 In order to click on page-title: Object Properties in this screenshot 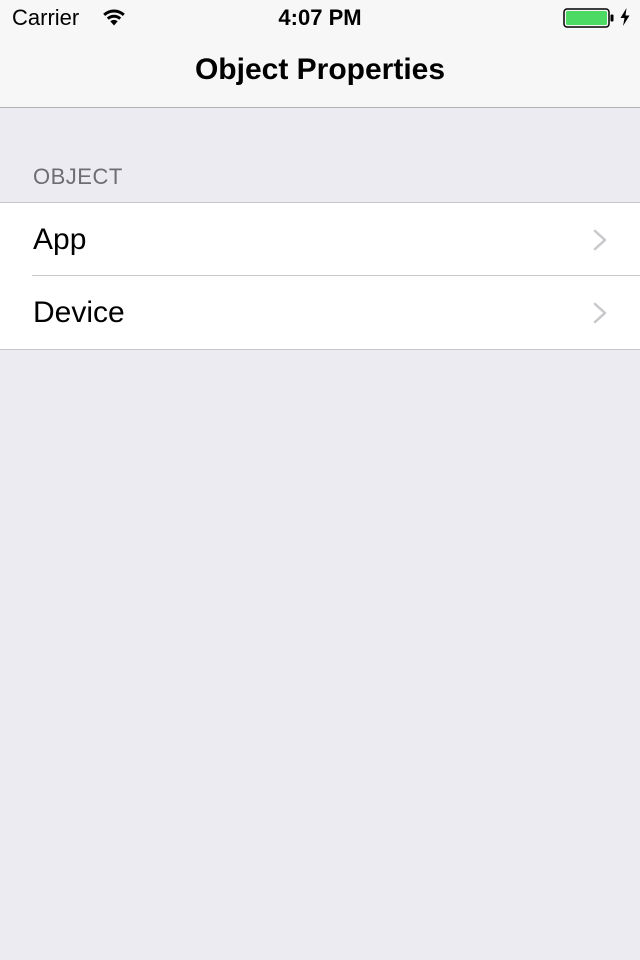, I will do `click(320, 69)`.